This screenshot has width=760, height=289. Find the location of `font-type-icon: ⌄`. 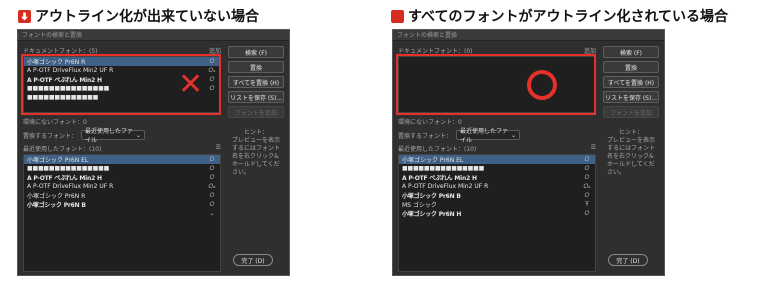

font-type-icon: ⌄ is located at coordinates (212, 213).